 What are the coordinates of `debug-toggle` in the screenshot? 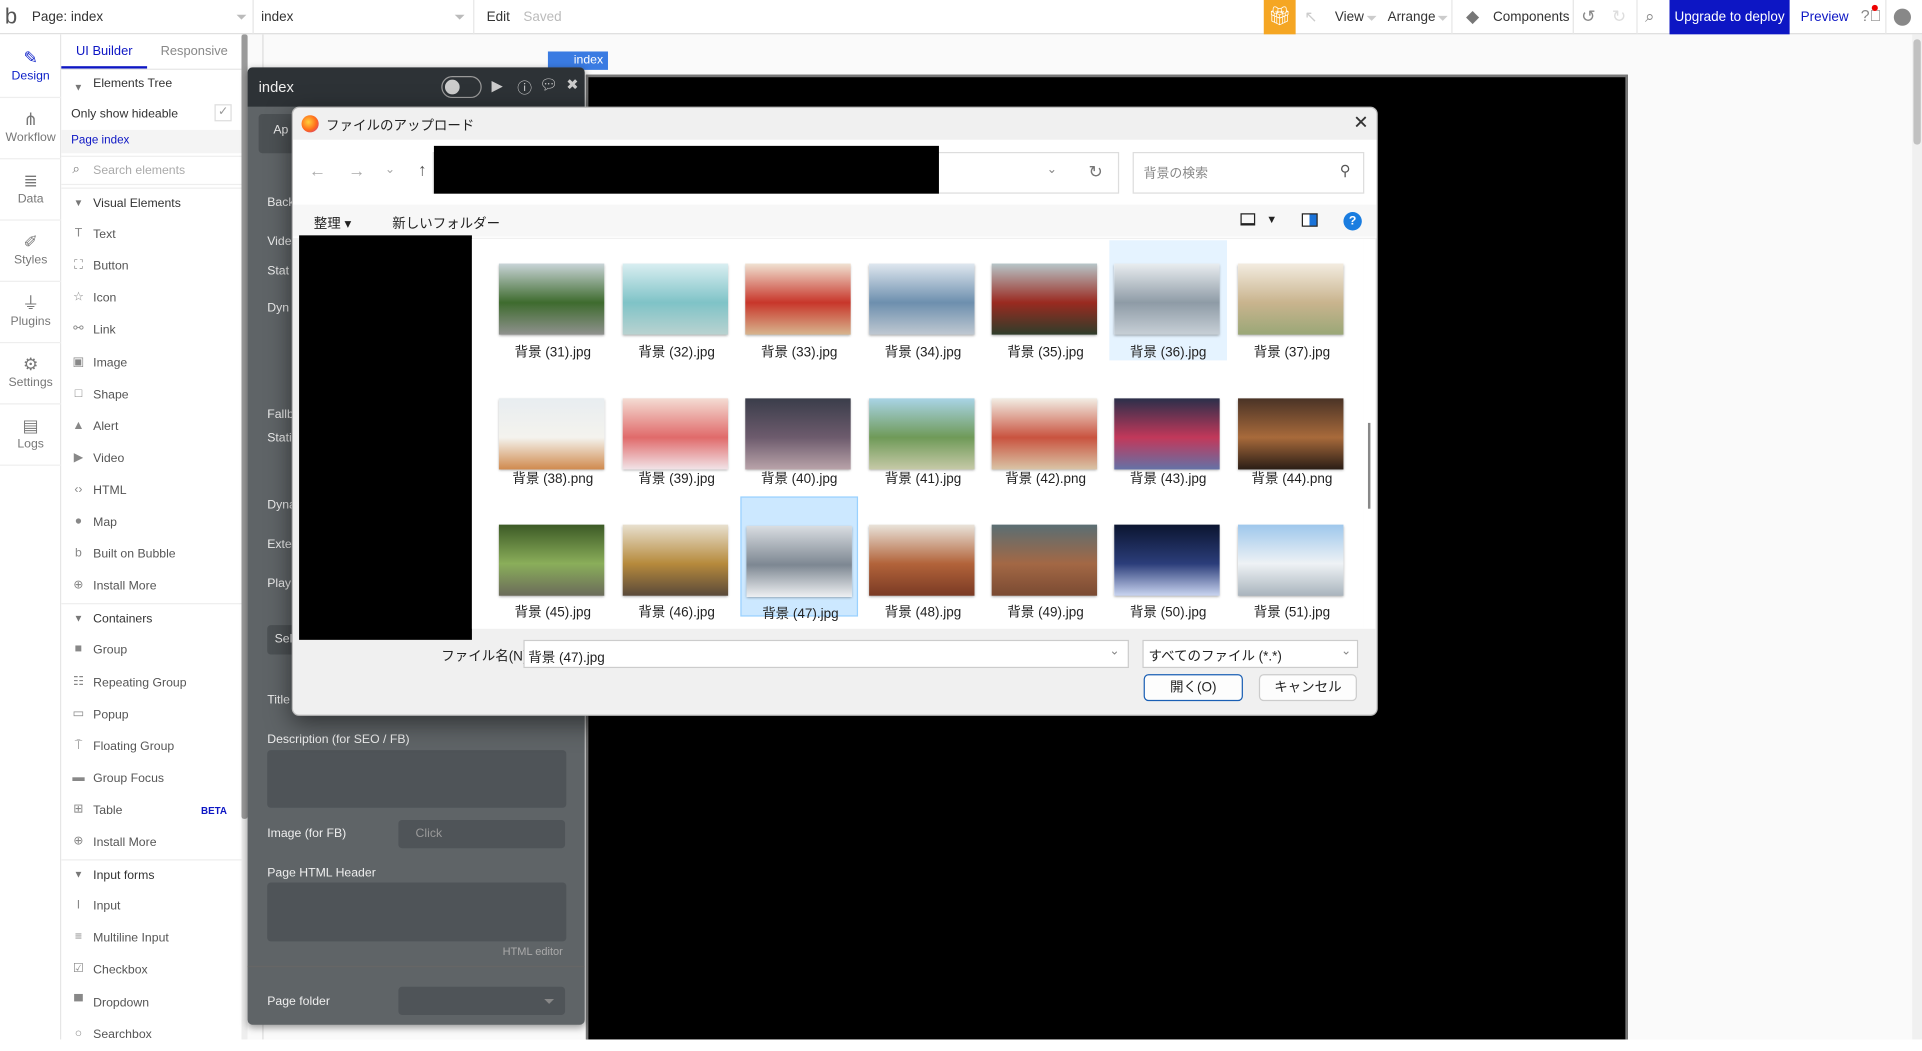 It's located at (461, 87).